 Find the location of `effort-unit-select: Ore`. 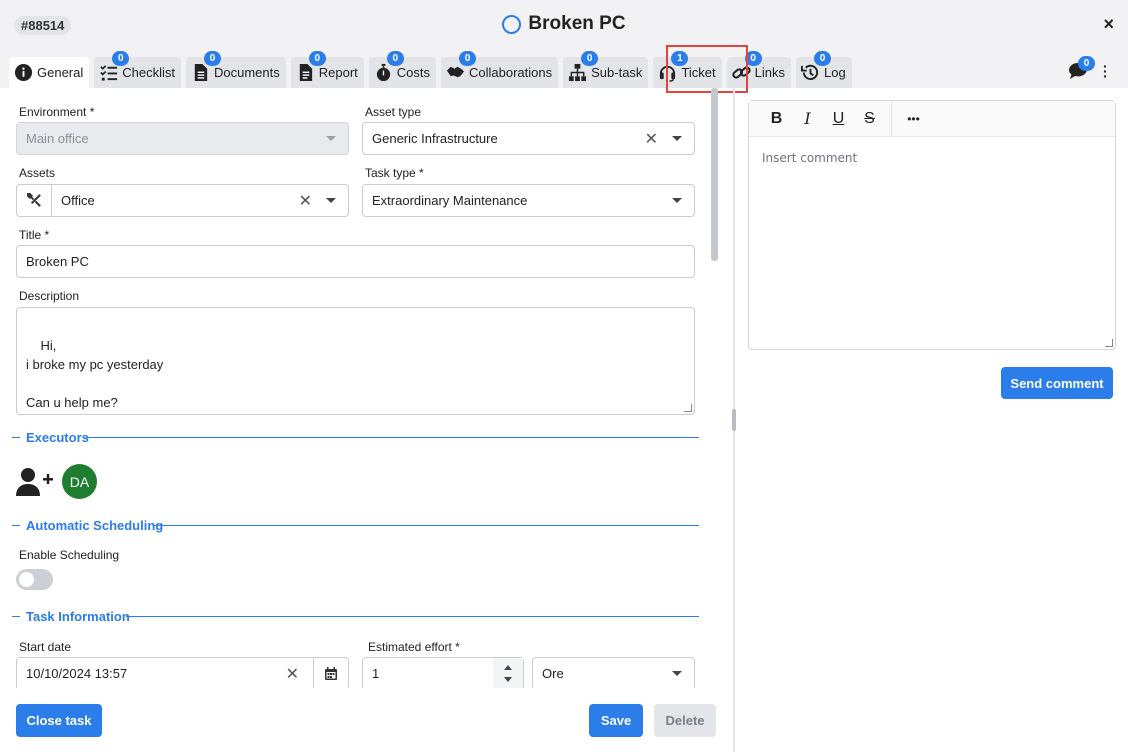

effort-unit-select: Ore is located at coordinates (613, 672).